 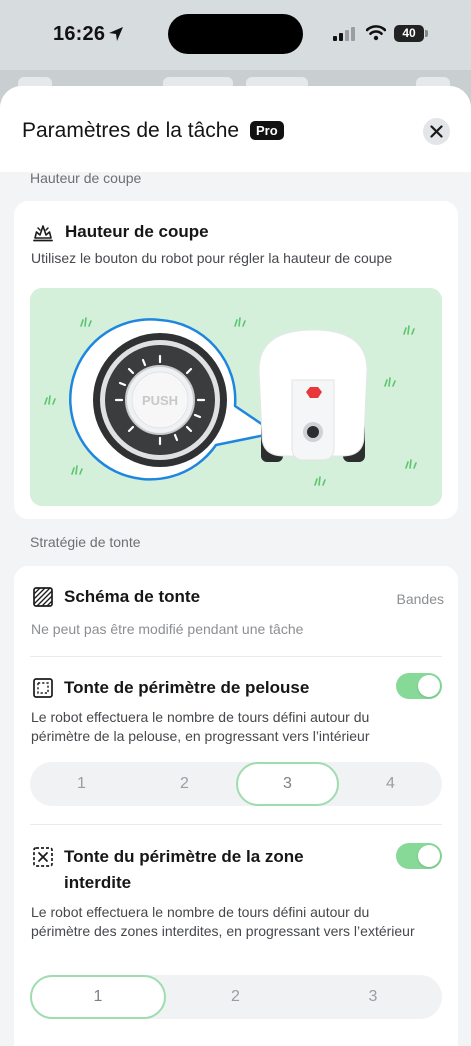 I want to click on nogo-perimeter-toggle, so click(x=419, y=856).